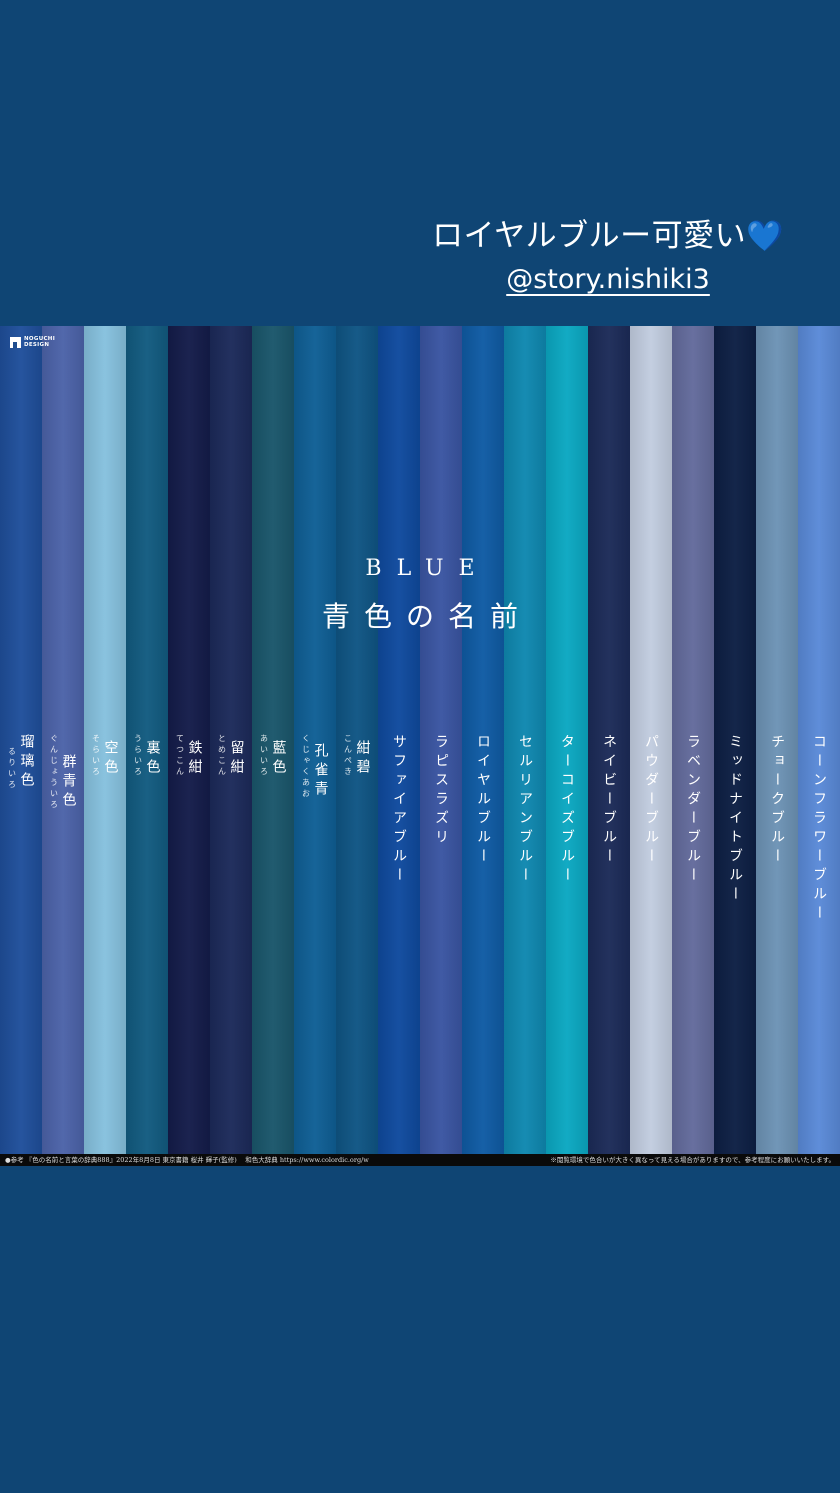 The width and height of the screenshot is (840, 1493). Describe the element at coordinates (110, 759) in the screenshot. I see `color-name: 空色` at that location.